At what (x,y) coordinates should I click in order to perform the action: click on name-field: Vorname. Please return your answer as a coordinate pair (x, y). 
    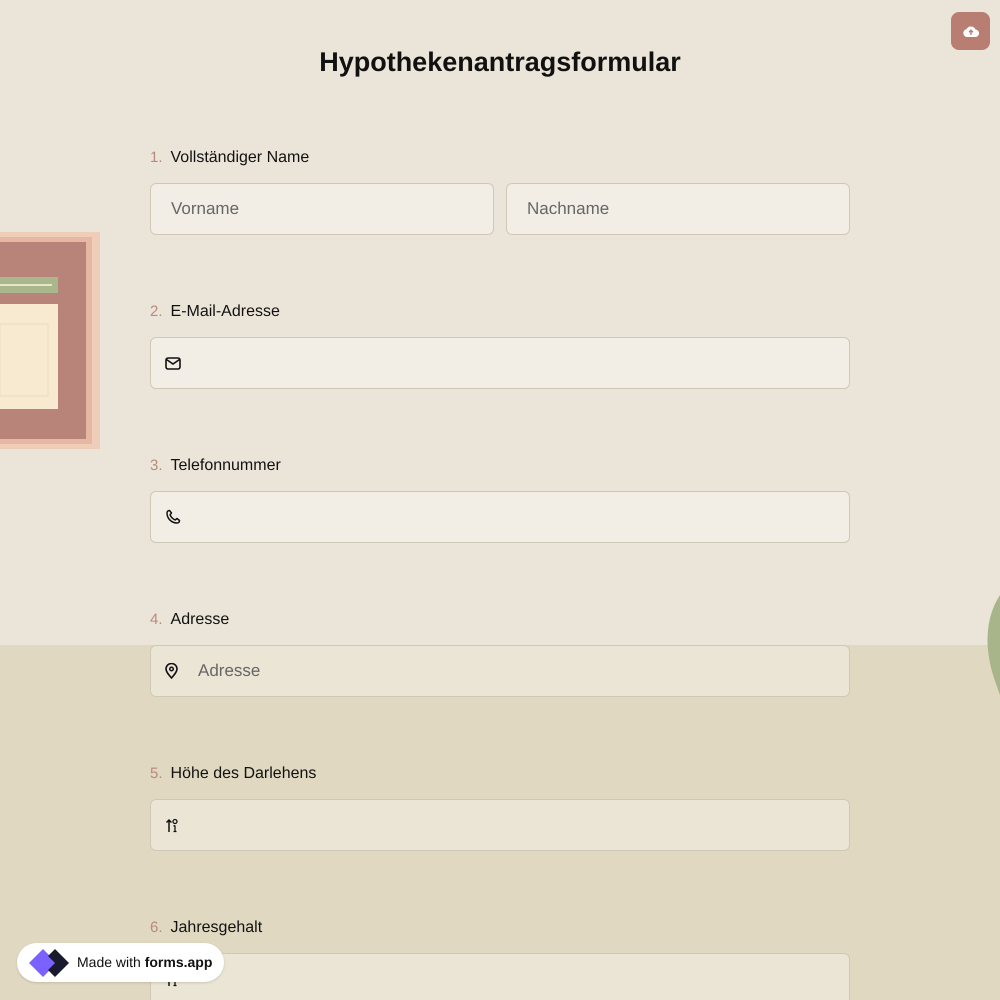
    Looking at the image, I should click on (322, 209).